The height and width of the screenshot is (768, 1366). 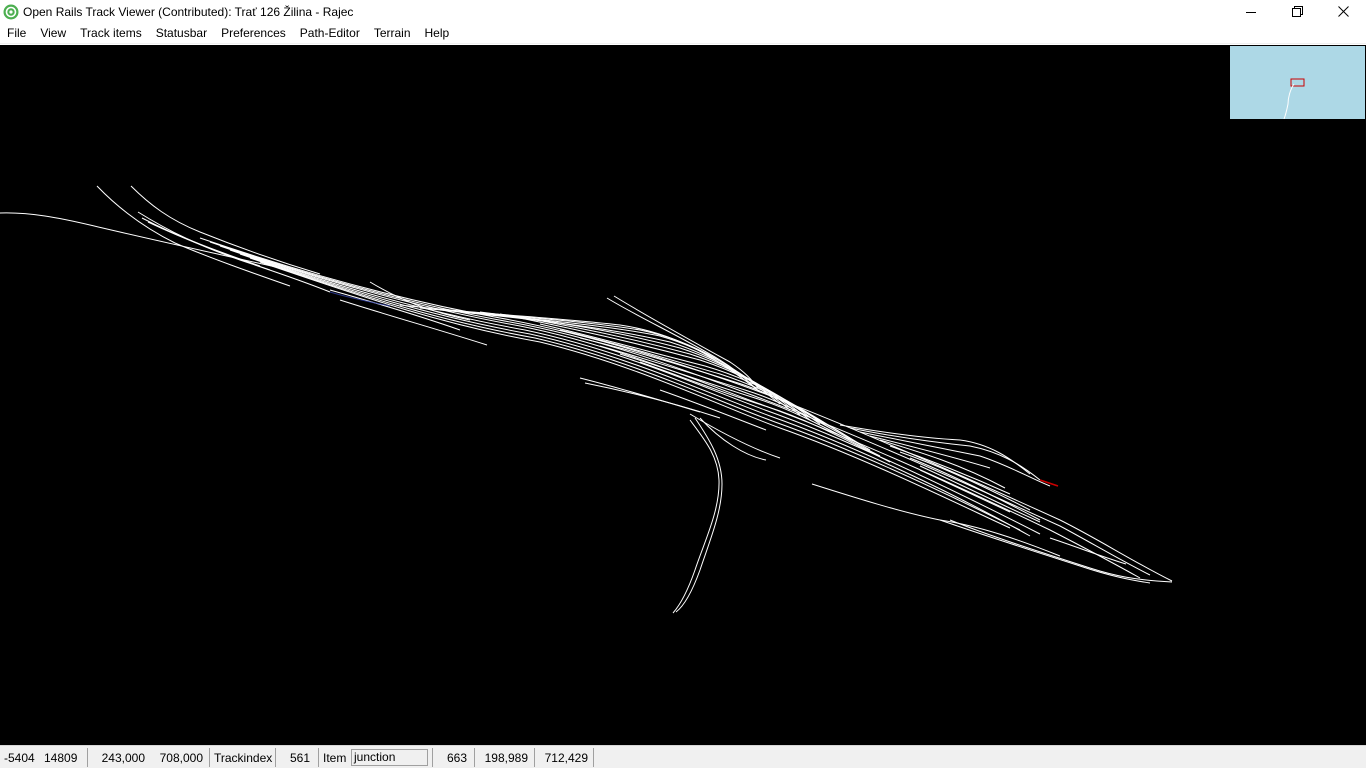 I want to click on close-button, so click(x=1343, y=11).